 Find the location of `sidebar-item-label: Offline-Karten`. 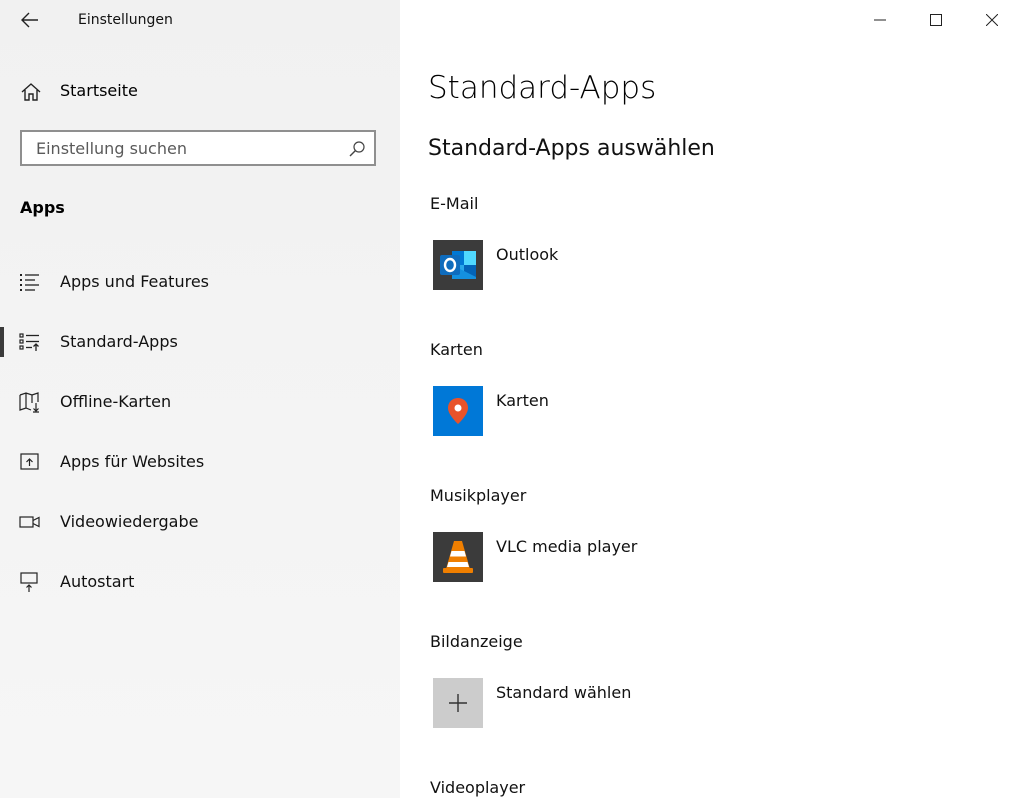

sidebar-item-label: Offline-Karten is located at coordinates (116, 401).